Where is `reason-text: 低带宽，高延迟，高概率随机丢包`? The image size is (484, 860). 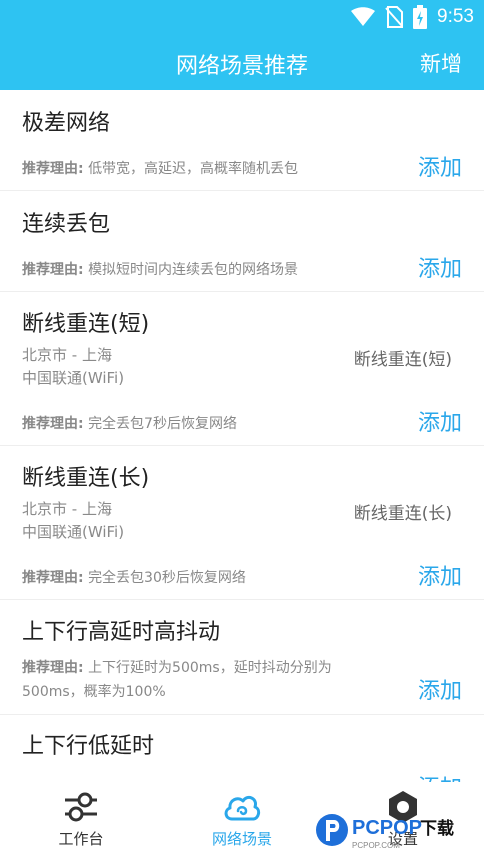 reason-text: 低带宽，高延迟，高概率随机丢包 is located at coordinates (193, 169).